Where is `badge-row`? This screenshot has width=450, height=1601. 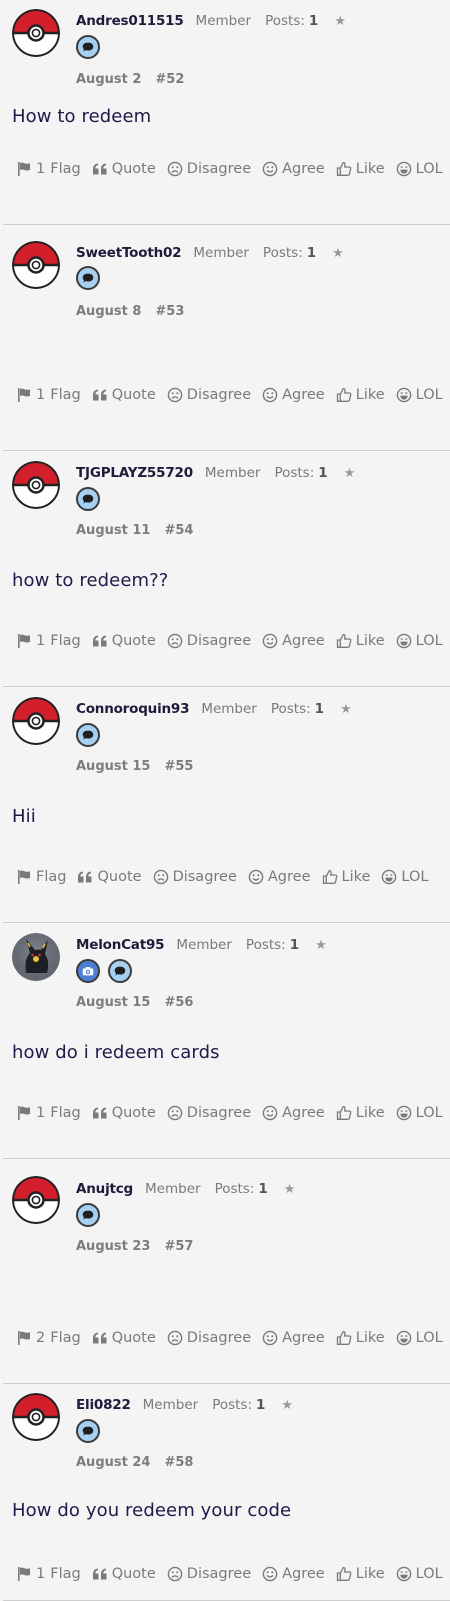
badge-row is located at coordinates (88, 278).